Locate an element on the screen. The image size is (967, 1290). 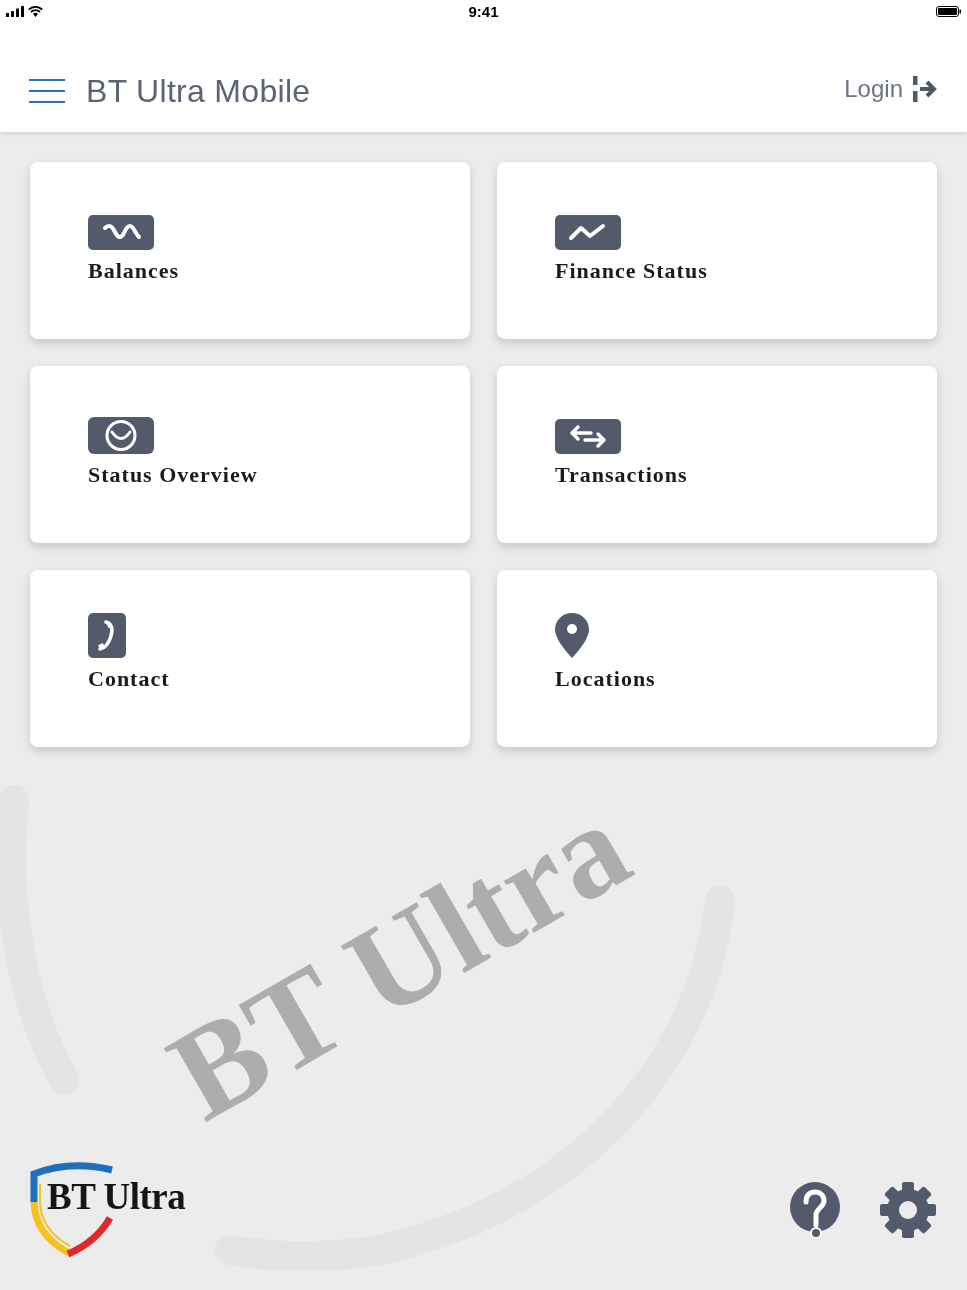
smile-ring-icon is located at coordinates (121, 435).